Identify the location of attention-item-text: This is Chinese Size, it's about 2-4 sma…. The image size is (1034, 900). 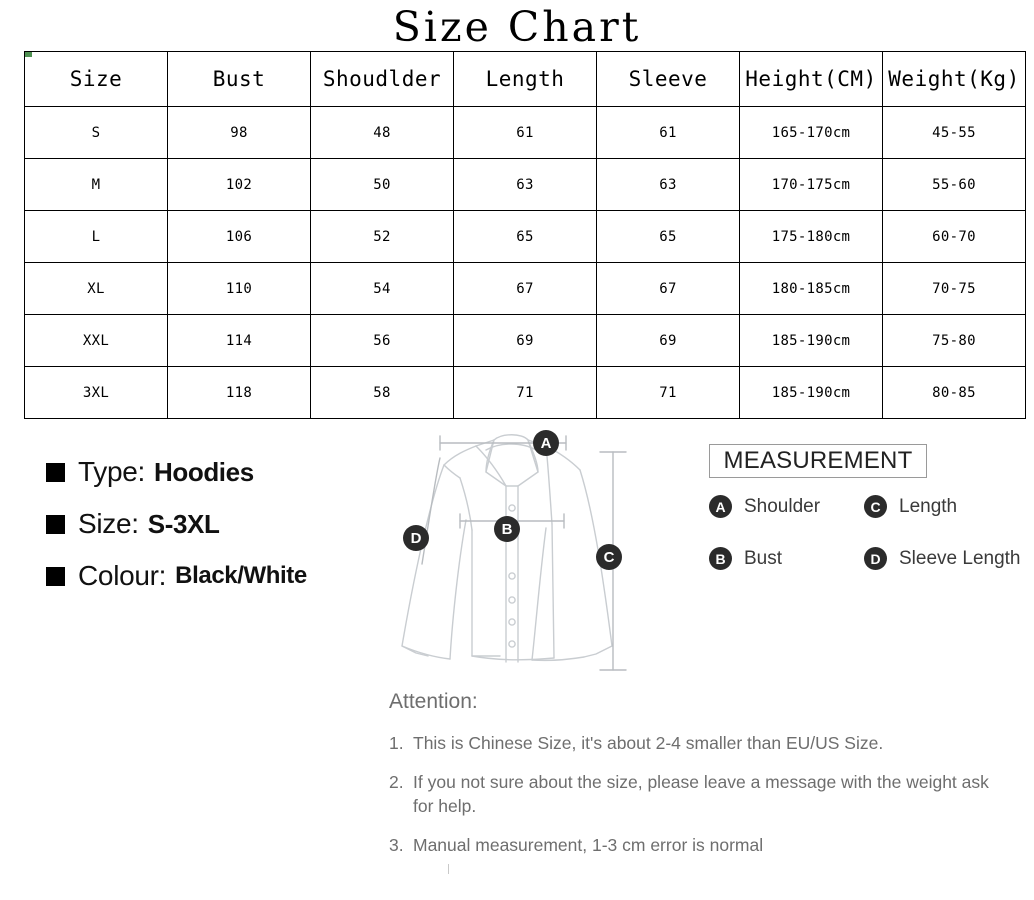
(648, 743).